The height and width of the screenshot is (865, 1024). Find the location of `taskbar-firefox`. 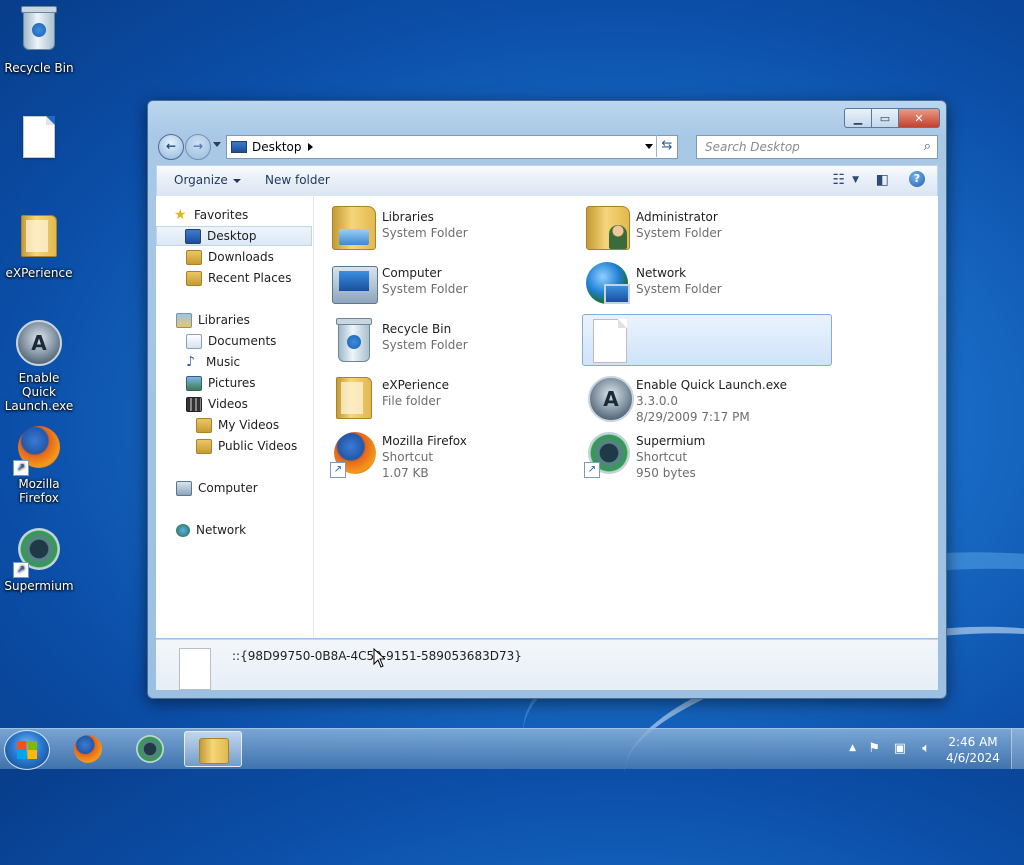

taskbar-firefox is located at coordinates (89, 749).